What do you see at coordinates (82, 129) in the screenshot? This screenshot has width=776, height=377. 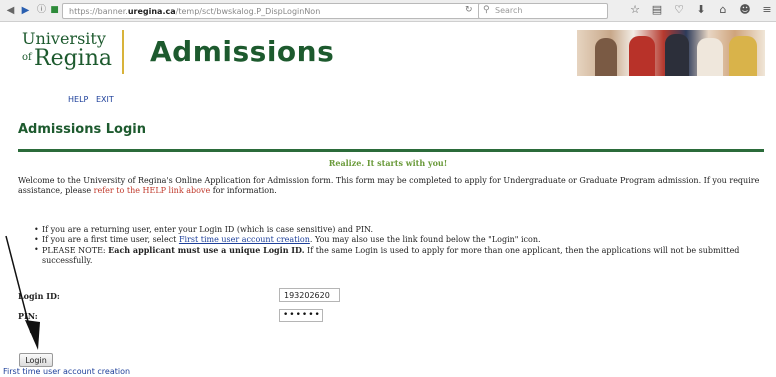 I see `page-title: Admissions Login` at bounding box center [82, 129].